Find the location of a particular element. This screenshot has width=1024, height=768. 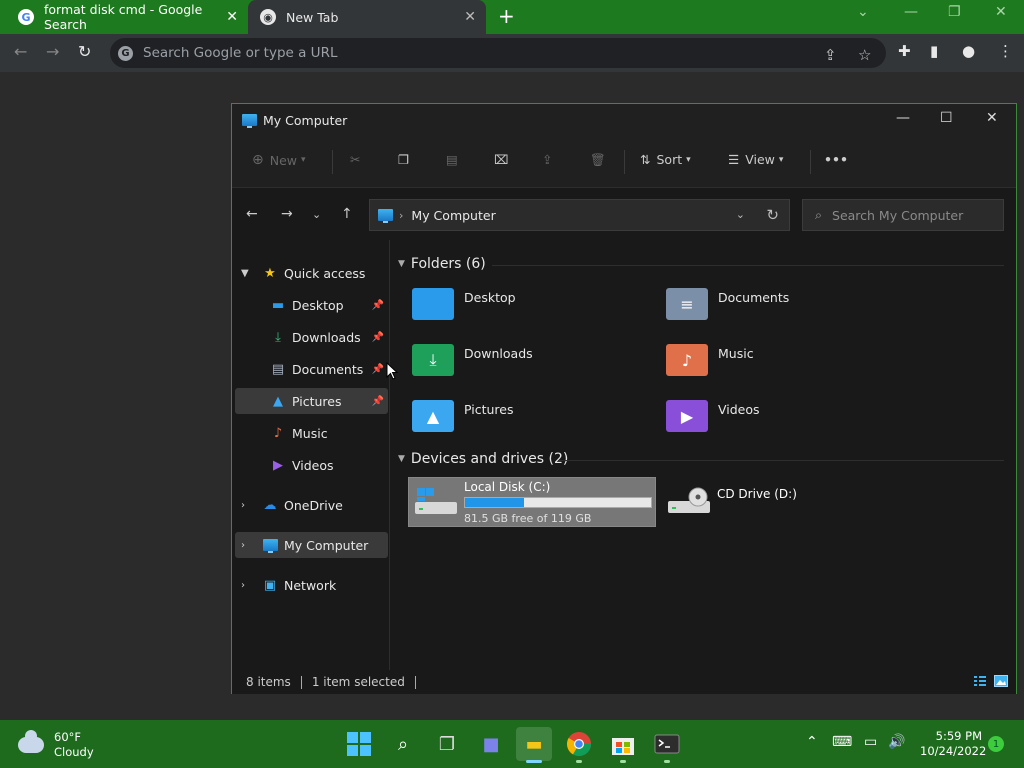

paste-icon: ▤ is located at coordinates (452, 159).